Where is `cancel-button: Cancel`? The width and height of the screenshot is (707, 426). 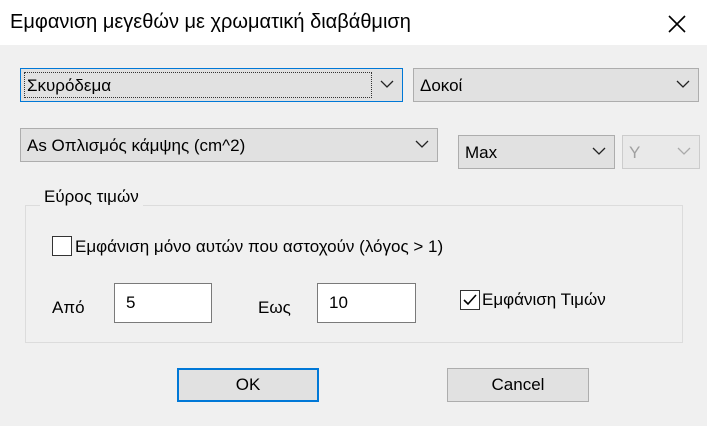
cancel-button: Cancel is located at coordinates (518, 385).